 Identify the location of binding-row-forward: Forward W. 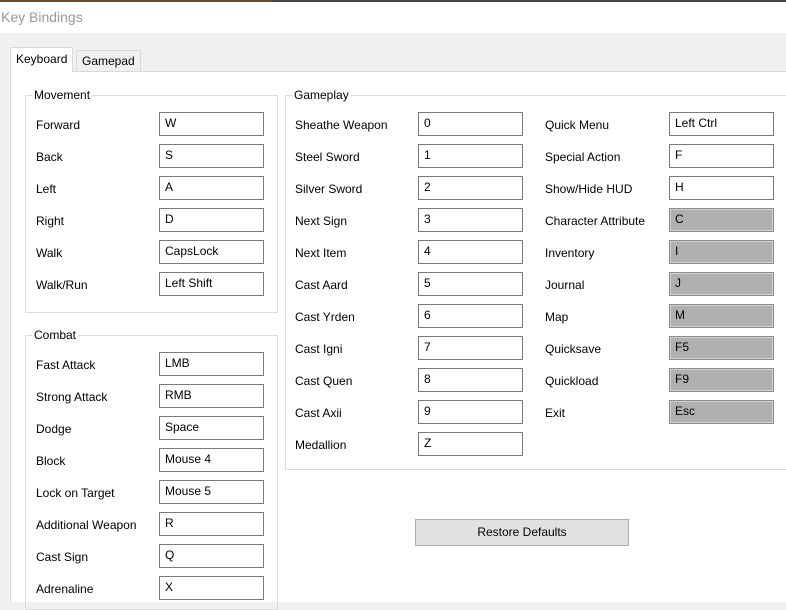
(150, 125).